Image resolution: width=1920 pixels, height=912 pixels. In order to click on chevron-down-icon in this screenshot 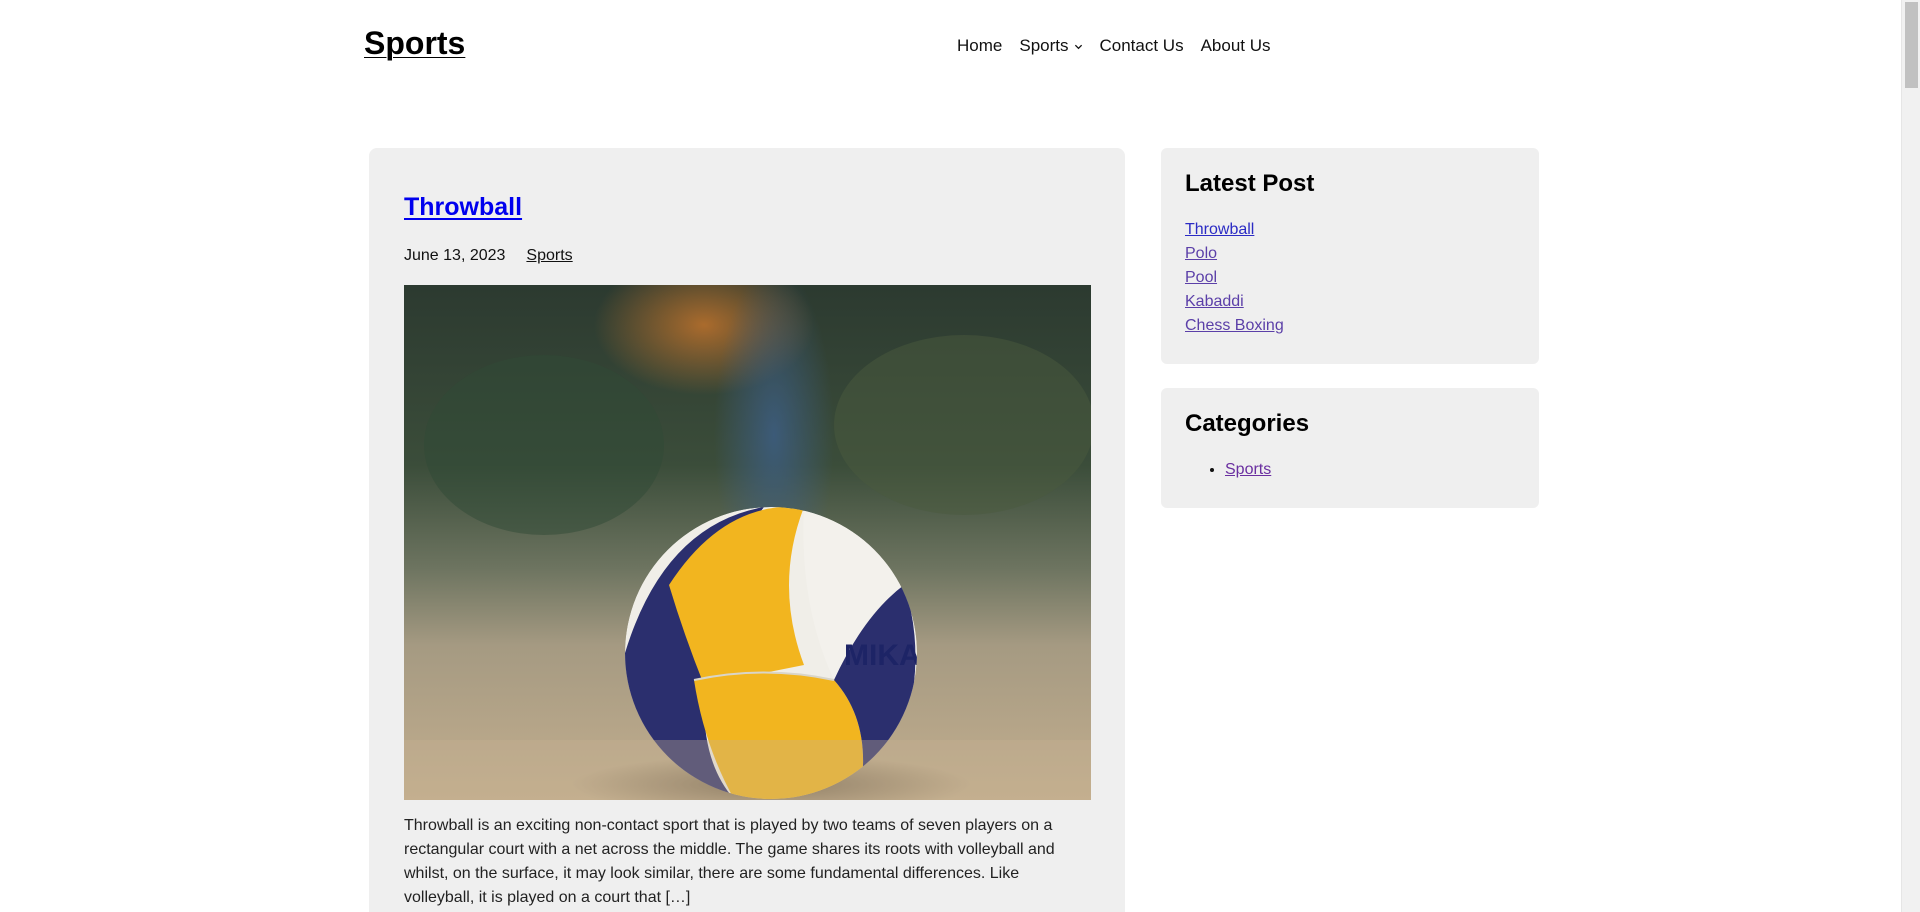, I will do `click(1078, 46)`.